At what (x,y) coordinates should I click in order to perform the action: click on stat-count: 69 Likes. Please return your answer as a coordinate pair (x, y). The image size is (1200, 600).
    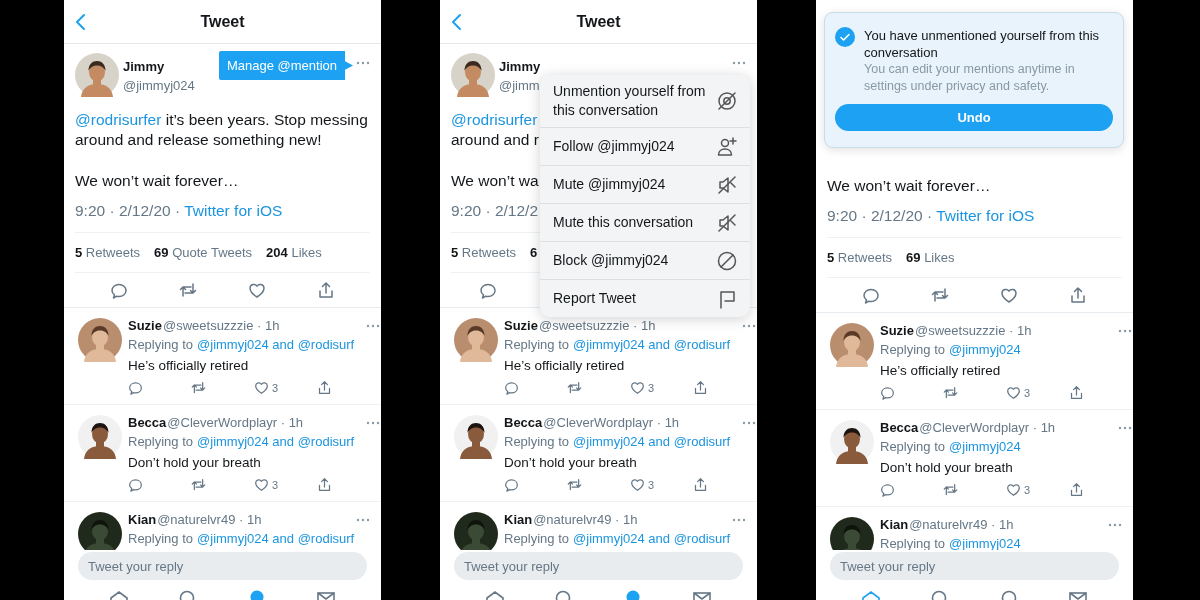
    Looking at the image, I should click on (930, 257).